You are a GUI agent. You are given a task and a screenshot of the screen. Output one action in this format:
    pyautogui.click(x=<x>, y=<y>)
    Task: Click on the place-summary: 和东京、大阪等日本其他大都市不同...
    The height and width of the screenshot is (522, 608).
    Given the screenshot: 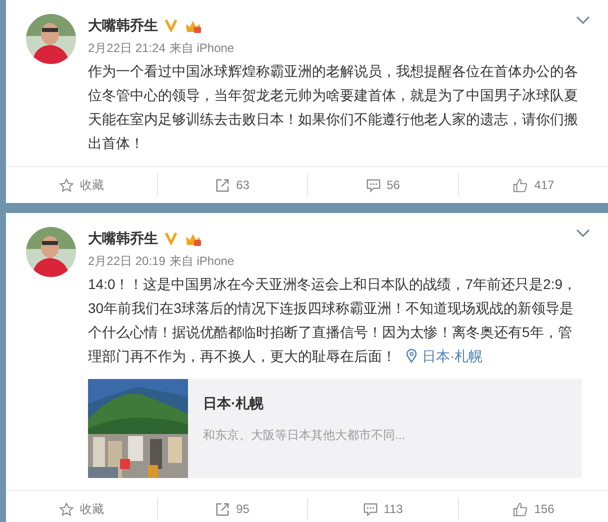 What is the action you would take?
    pyautogui.click(x=304, y=435)
    